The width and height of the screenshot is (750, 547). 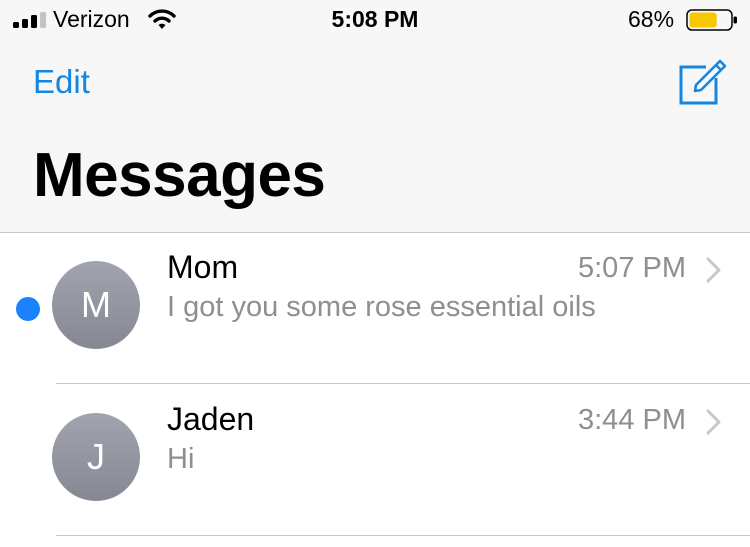 What do you see at coordinates (632, 420) in the screenshot?
I see `message-time: 3:44 PM` at bounding box center [632, 420].